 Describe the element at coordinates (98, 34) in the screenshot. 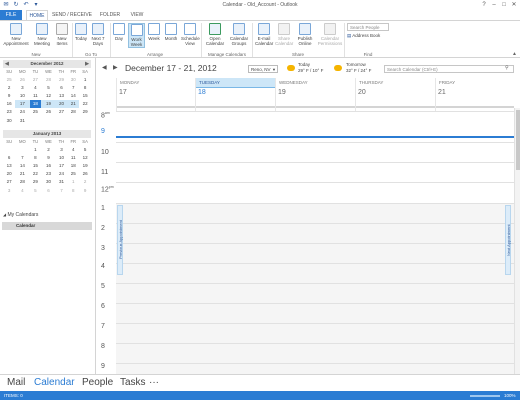

I see `next-7-days-button: Next 7 Days` at that location.